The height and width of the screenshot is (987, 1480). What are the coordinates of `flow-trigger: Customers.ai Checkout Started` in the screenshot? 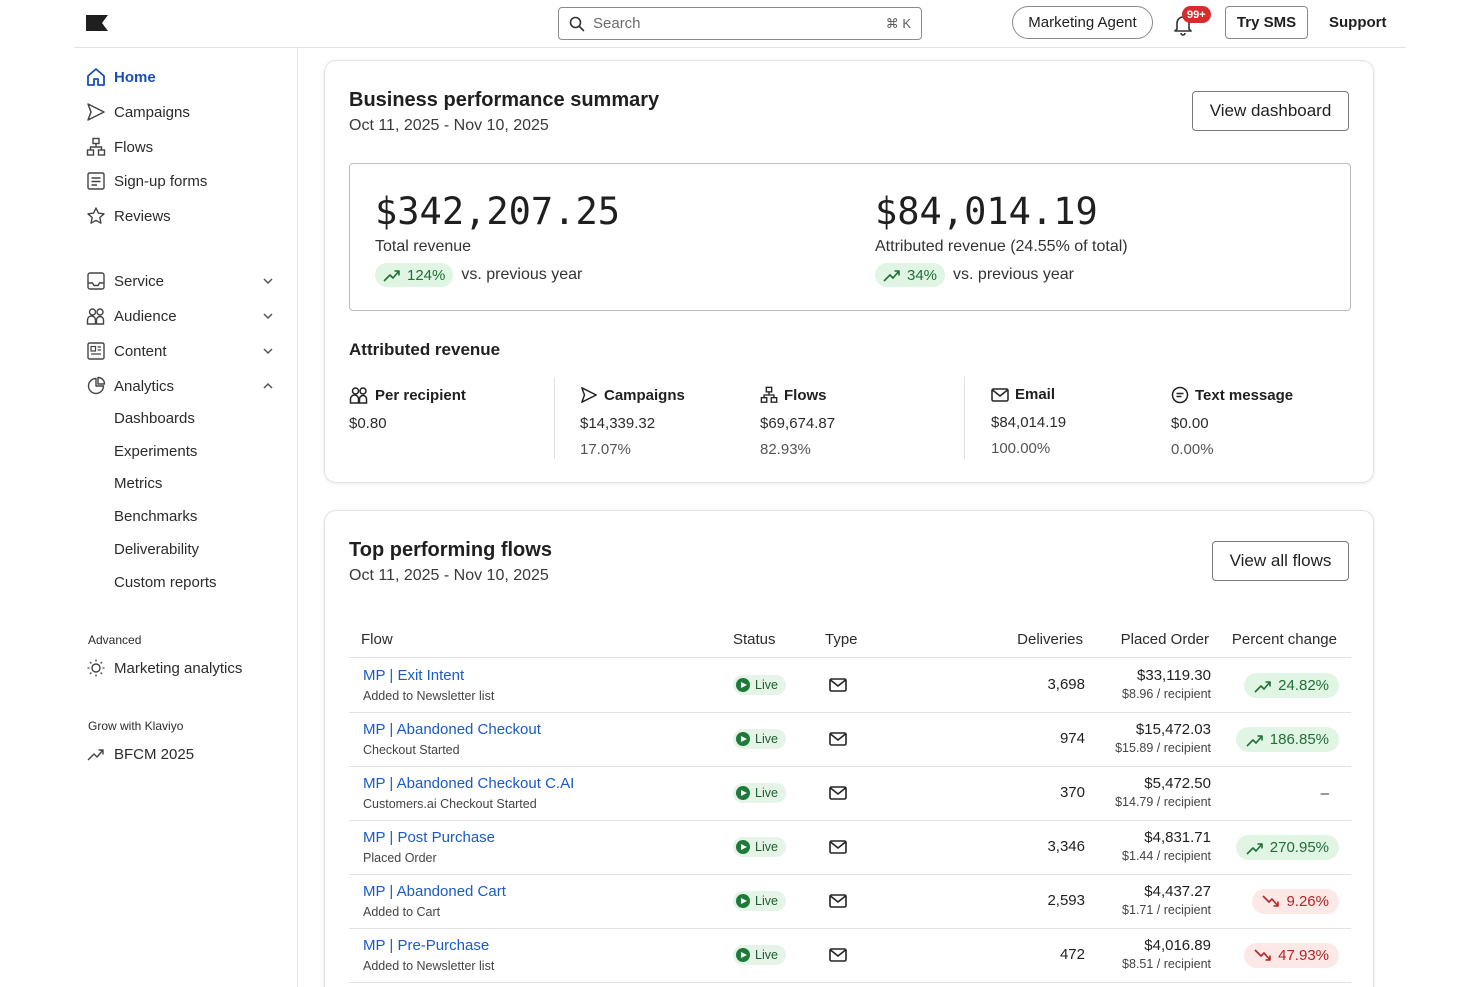 It's located at (450, 804).